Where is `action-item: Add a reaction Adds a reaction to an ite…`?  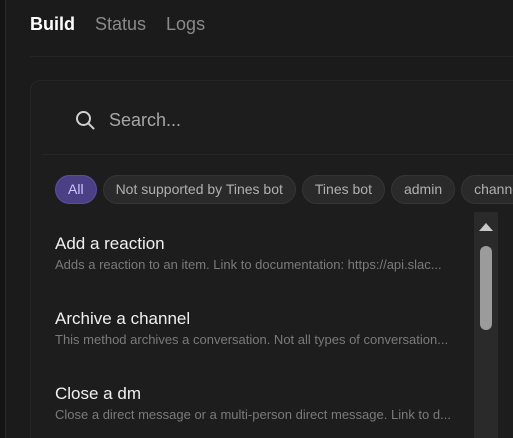
action-item: Add a reaction Adds a reaction to an ite… is located at coordinates (262, 247).